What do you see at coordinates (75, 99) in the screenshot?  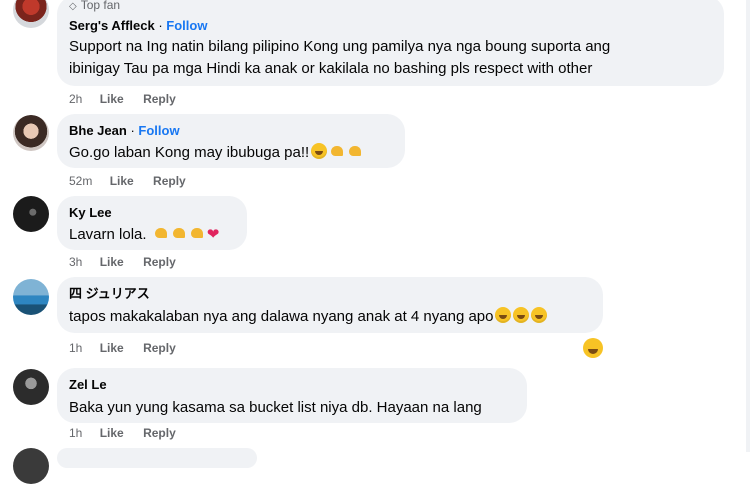 I see `timestamp: 2h` at bounding box center [75, 99].